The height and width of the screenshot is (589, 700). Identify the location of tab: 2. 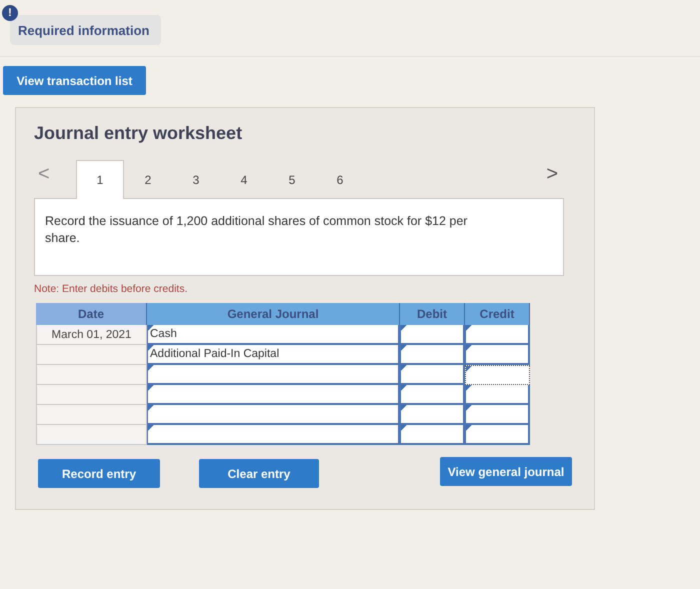
(148, 179).